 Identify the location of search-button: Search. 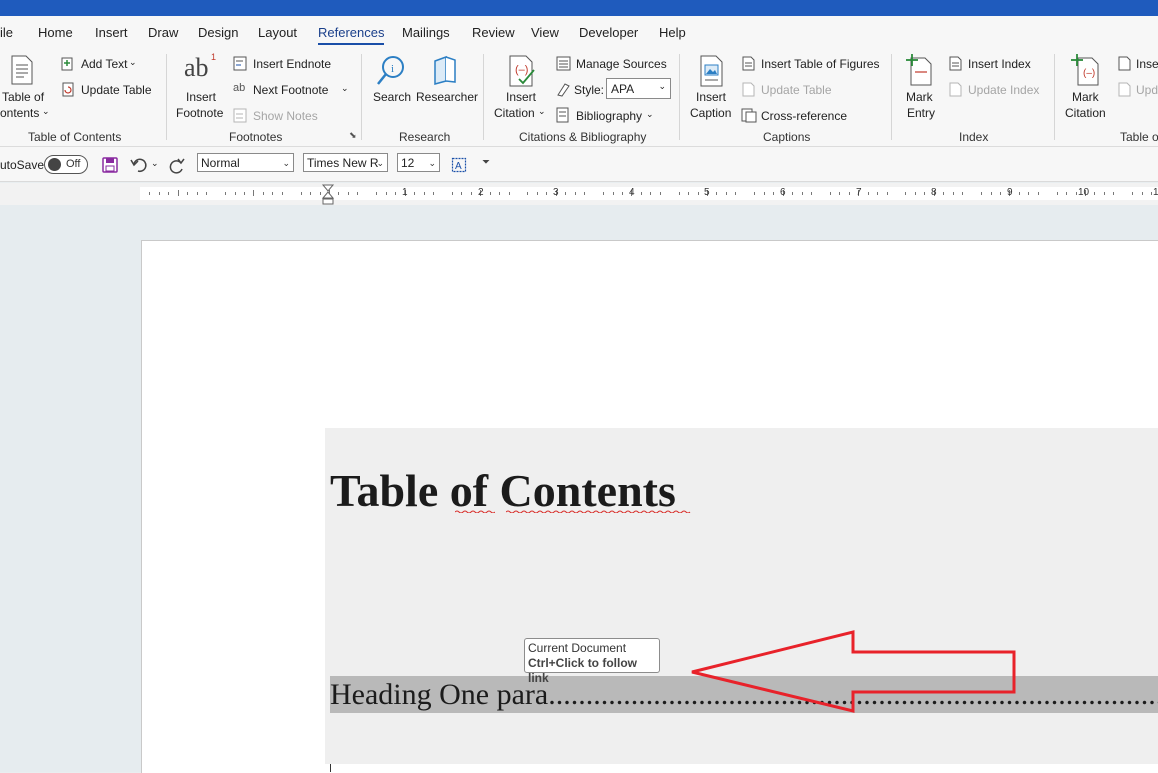
(392, 97).